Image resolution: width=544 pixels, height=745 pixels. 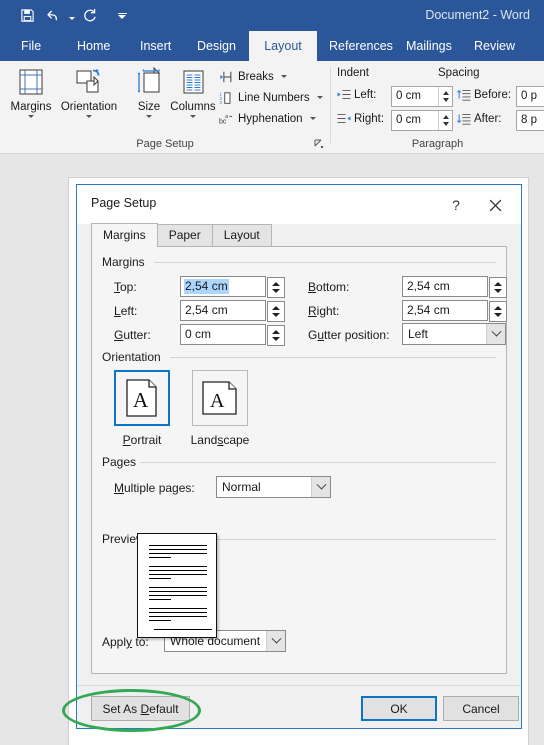 I want to click on set-as-default-button: Set As Default, so click(x=140, y=708).